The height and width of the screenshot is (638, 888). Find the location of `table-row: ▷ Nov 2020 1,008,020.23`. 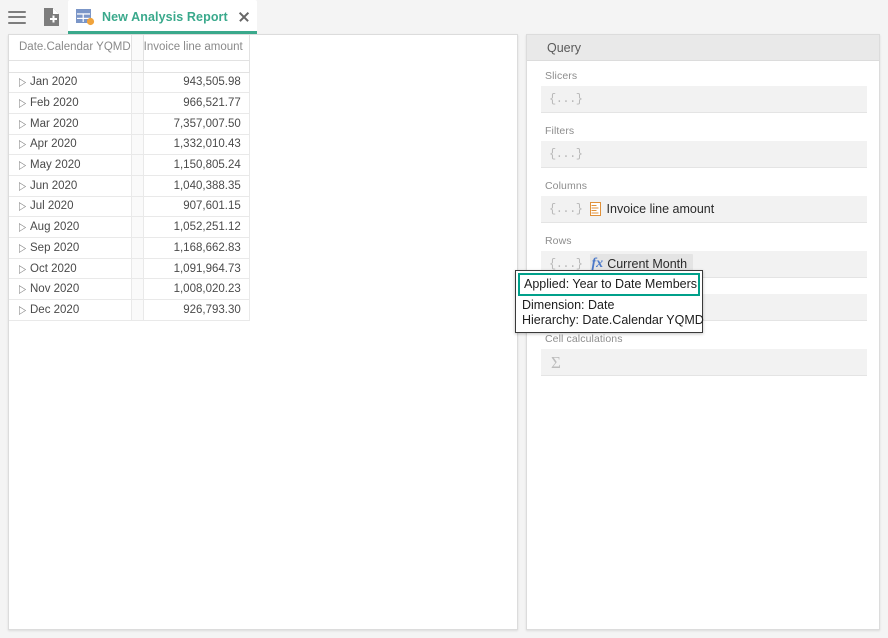

table-row: ▷ Nov 2020 1,008,020.23 is located at coordinates (129, 289).